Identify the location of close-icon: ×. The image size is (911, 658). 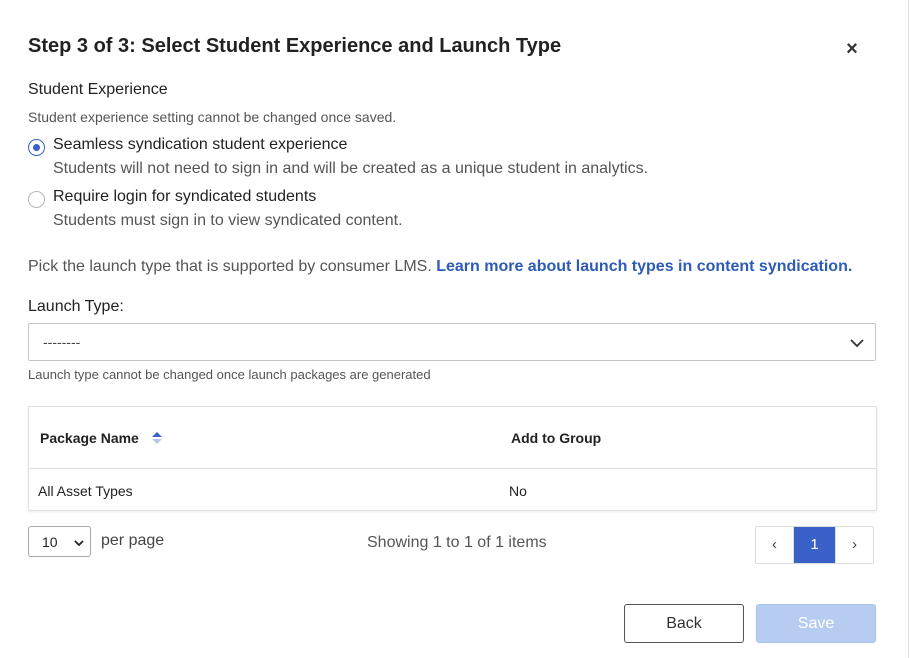
(852, 49).